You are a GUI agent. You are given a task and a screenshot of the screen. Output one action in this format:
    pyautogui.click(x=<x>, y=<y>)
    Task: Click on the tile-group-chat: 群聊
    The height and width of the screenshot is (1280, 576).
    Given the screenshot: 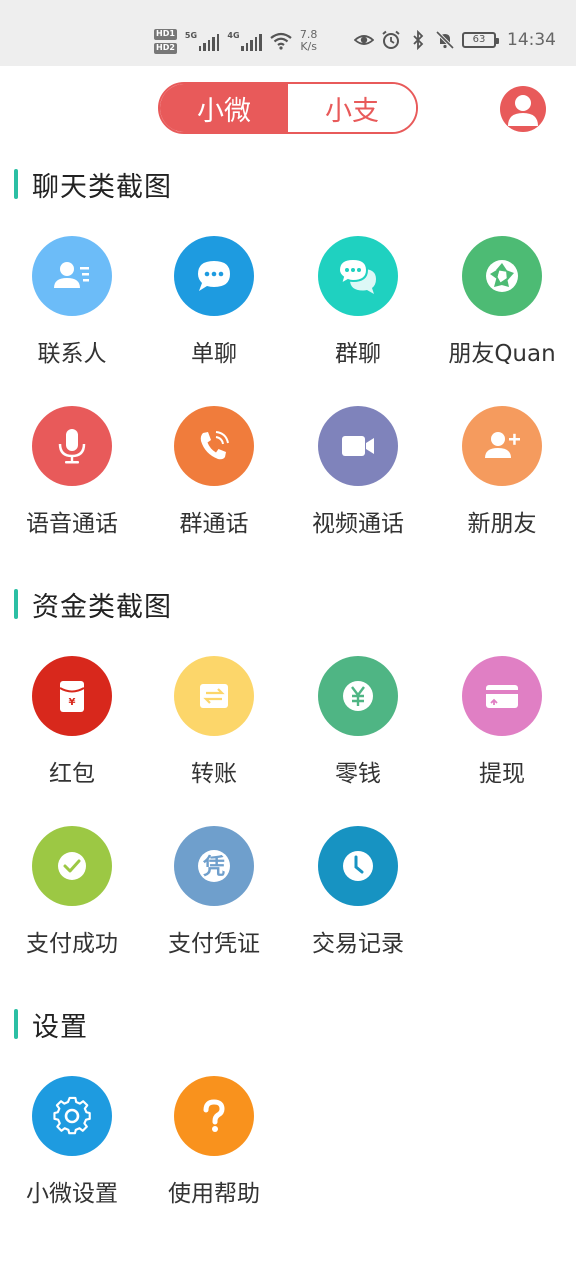 What is the action you would take?
    pyautogui.click(x=358, y=311)
    